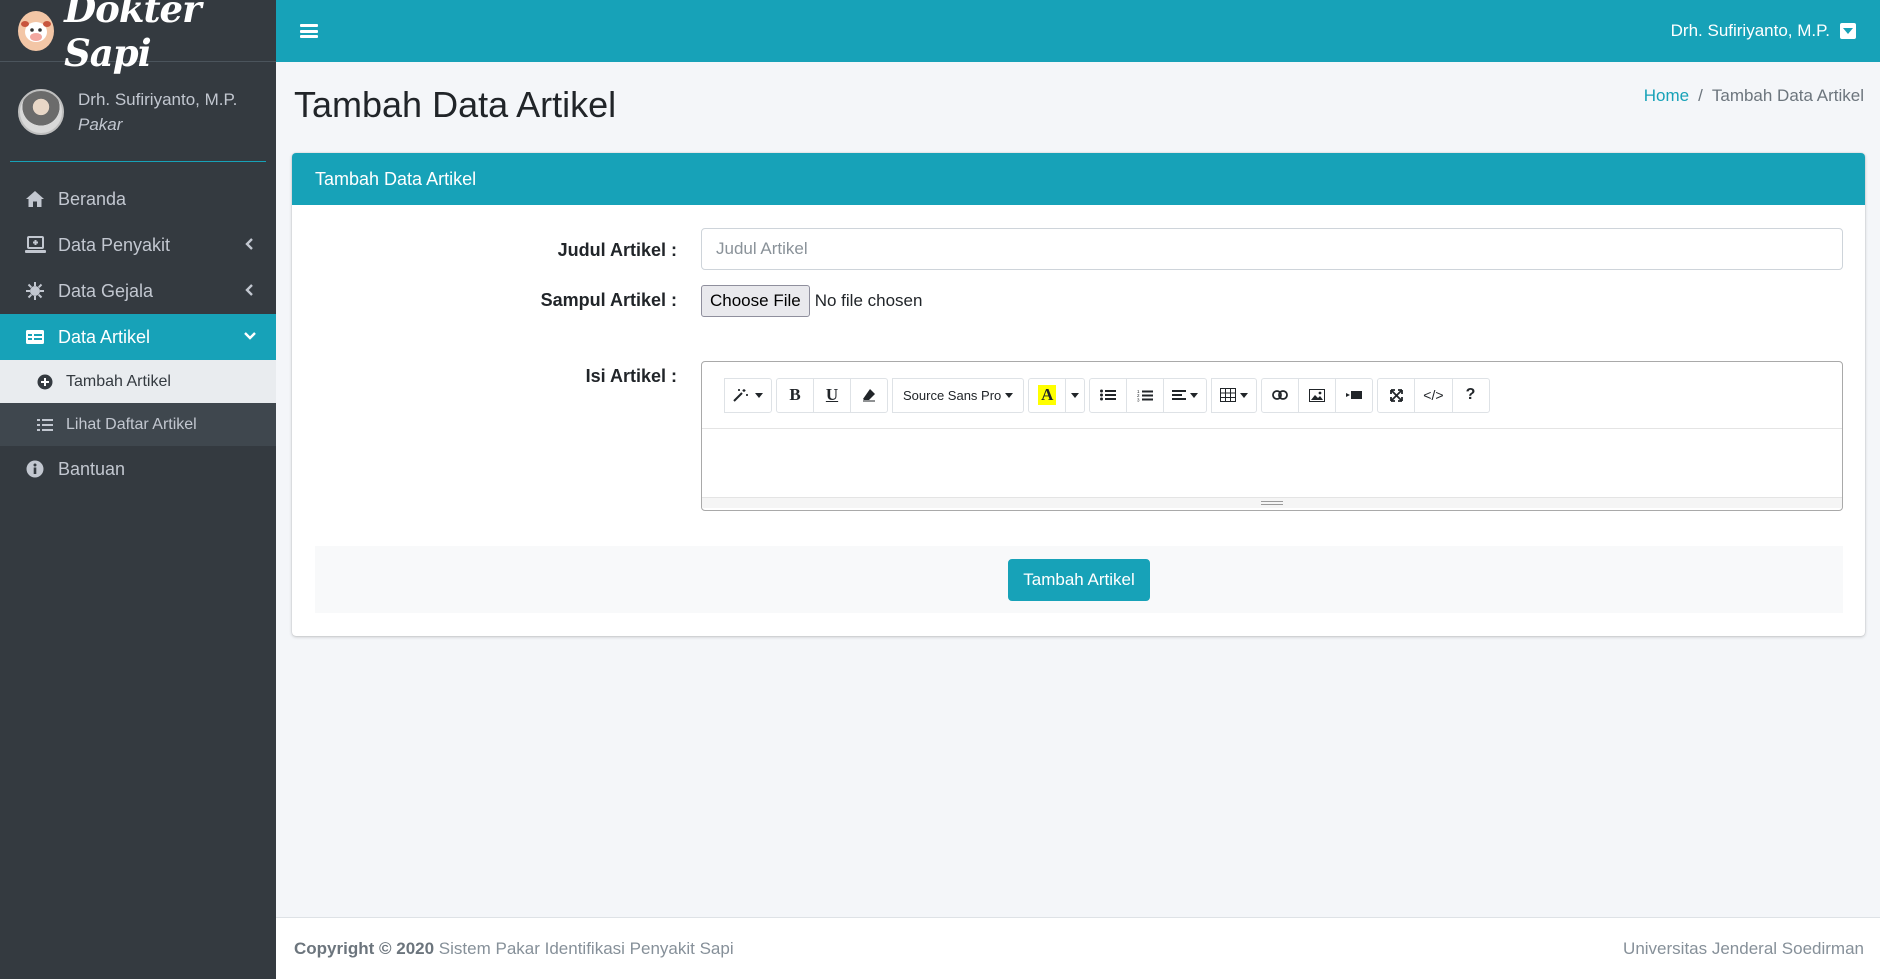  What do you see at coordinates (92, 468) in the screenshot?
I see `sidebar-item-label: Bantuan` at bounding box center [92, 468].